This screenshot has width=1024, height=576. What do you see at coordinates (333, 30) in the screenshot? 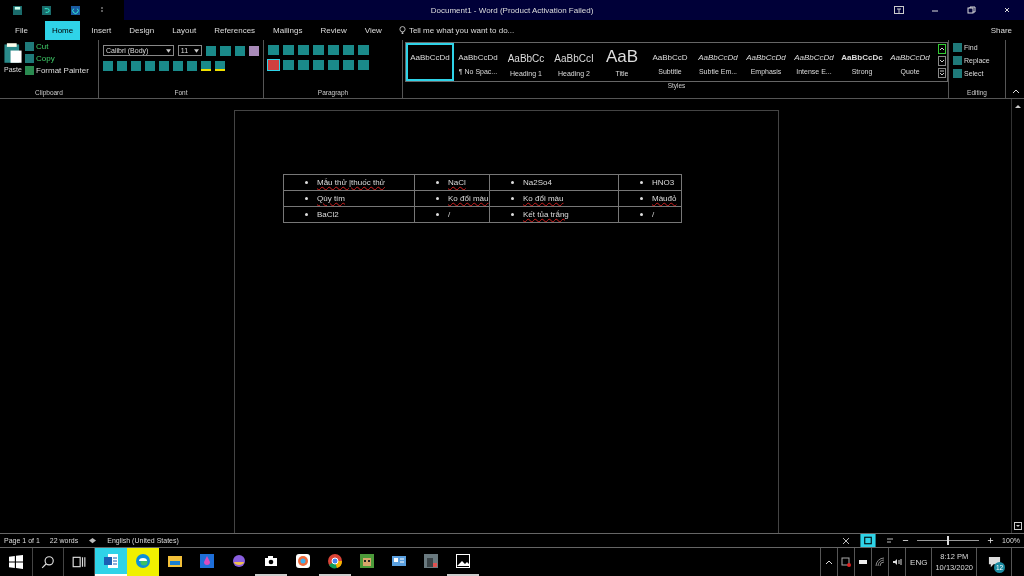
I see `ribbon-tab: Review` at bounding box center [333, 30].